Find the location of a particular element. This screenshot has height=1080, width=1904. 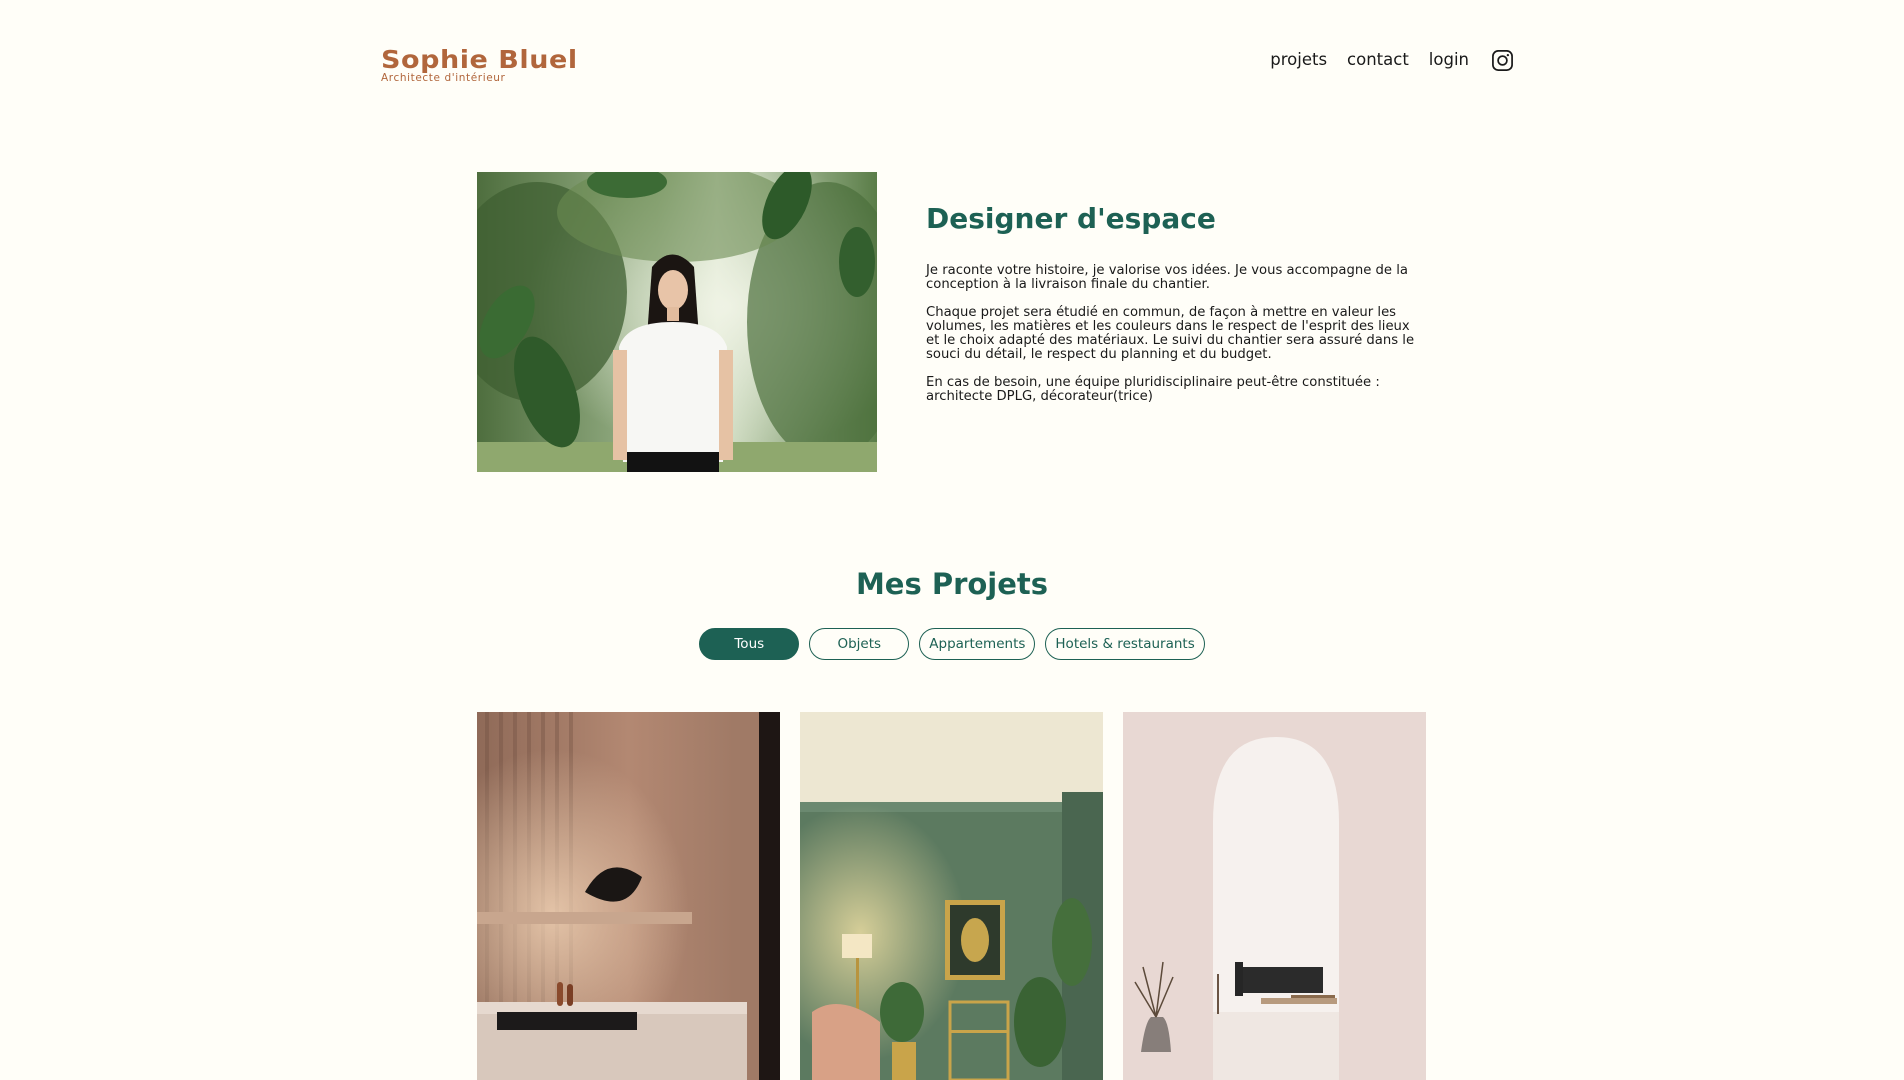

nav-link-contact: contact is located at coordinates (1378, 60).